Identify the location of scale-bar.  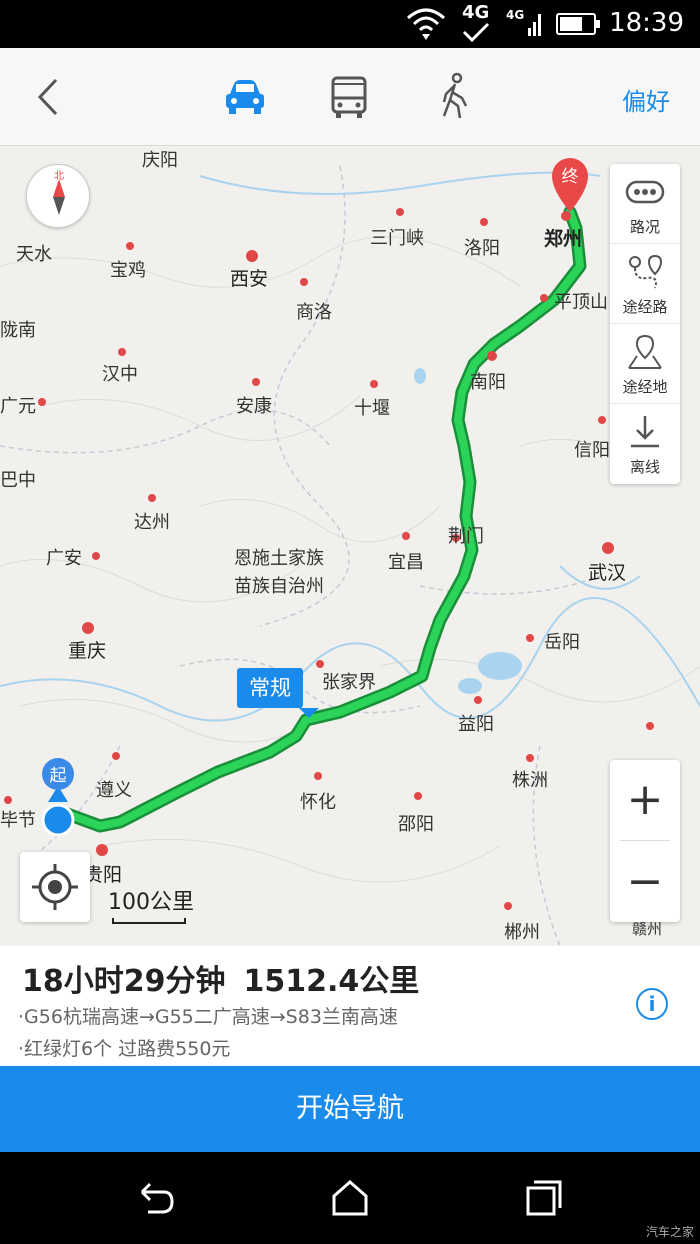
(149, 921).